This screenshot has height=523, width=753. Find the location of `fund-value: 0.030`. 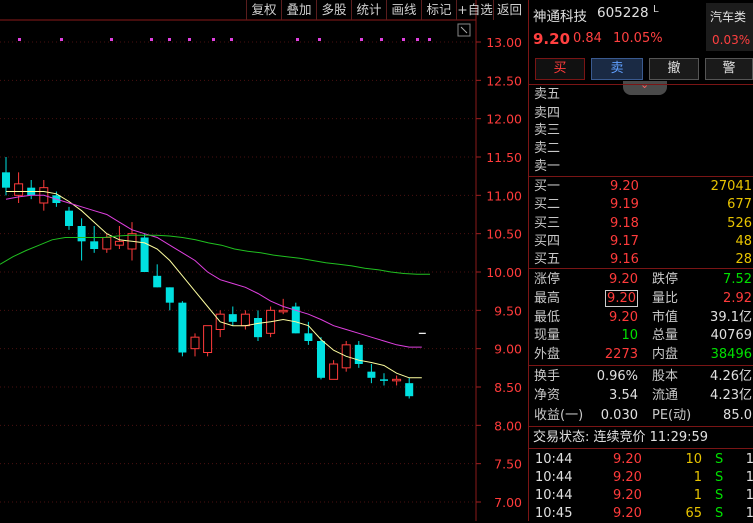

fund-value: 0.030 is located at coordinates (619, 415).